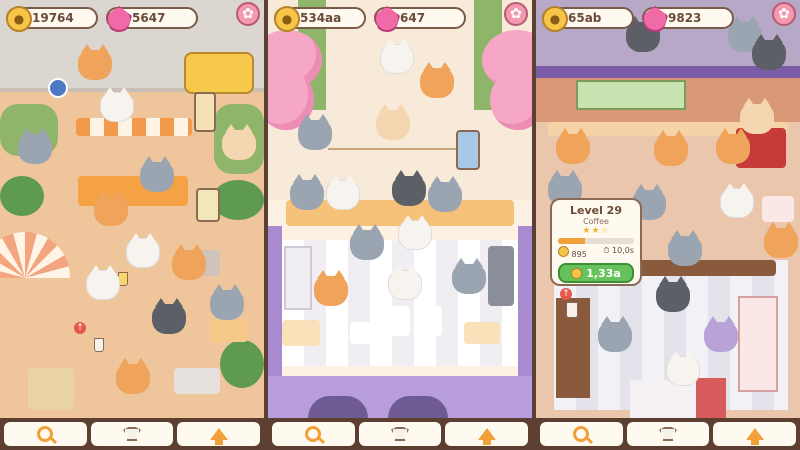 Image resolution: width=800 pixels, height=450 pixels. Describe the element at coordinates (579, 254) in the screenshot. I see `stat-earnings-value: 895` at that location.